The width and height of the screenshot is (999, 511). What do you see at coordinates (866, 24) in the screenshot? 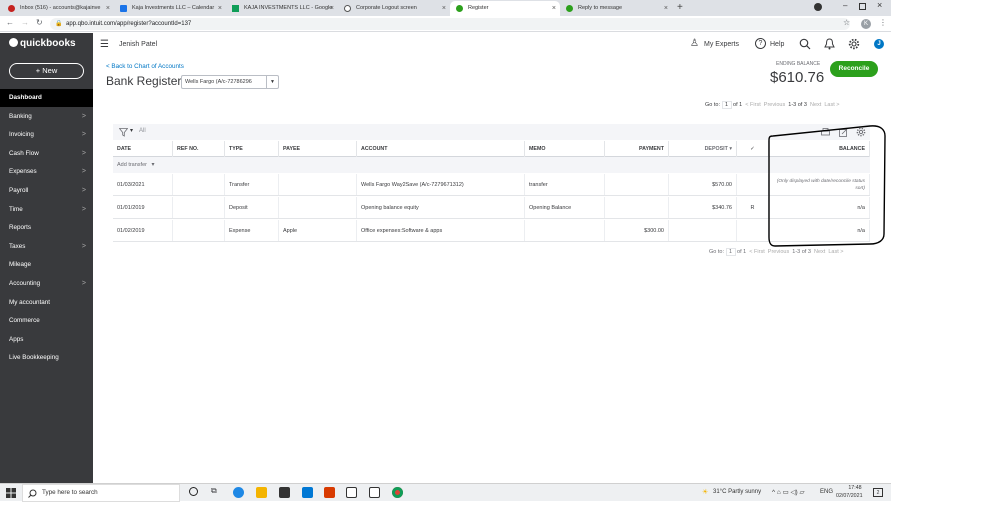
I see `profile-avatar: K` at bounding box center [866, 24].